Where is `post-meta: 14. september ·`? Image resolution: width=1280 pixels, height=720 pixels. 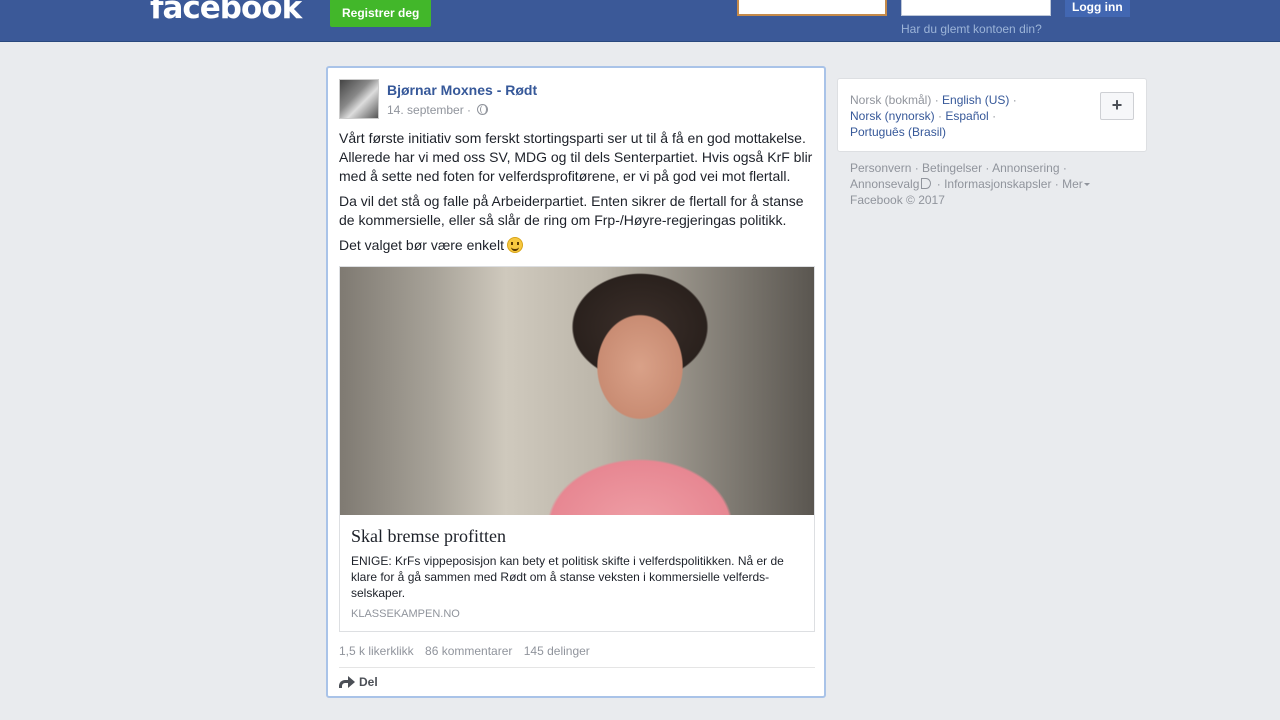
post-meta: 14. september · is located at coordinates (438, 110).